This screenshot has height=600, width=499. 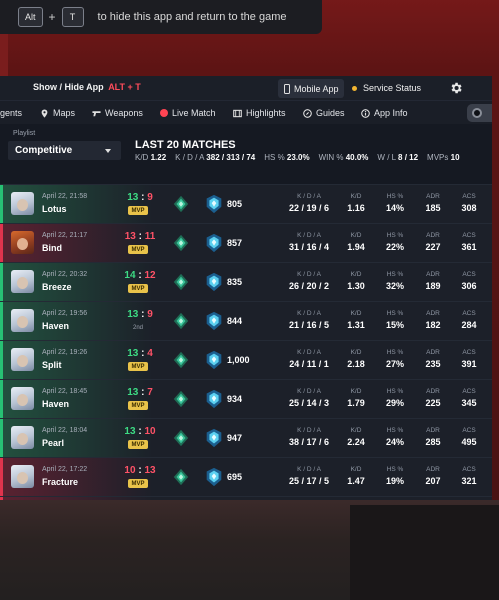 What do you see at coordinates (356, 281) in the screenshot?
I see `stat-kd: K/D 1.30` at bounding box center [356, 281].